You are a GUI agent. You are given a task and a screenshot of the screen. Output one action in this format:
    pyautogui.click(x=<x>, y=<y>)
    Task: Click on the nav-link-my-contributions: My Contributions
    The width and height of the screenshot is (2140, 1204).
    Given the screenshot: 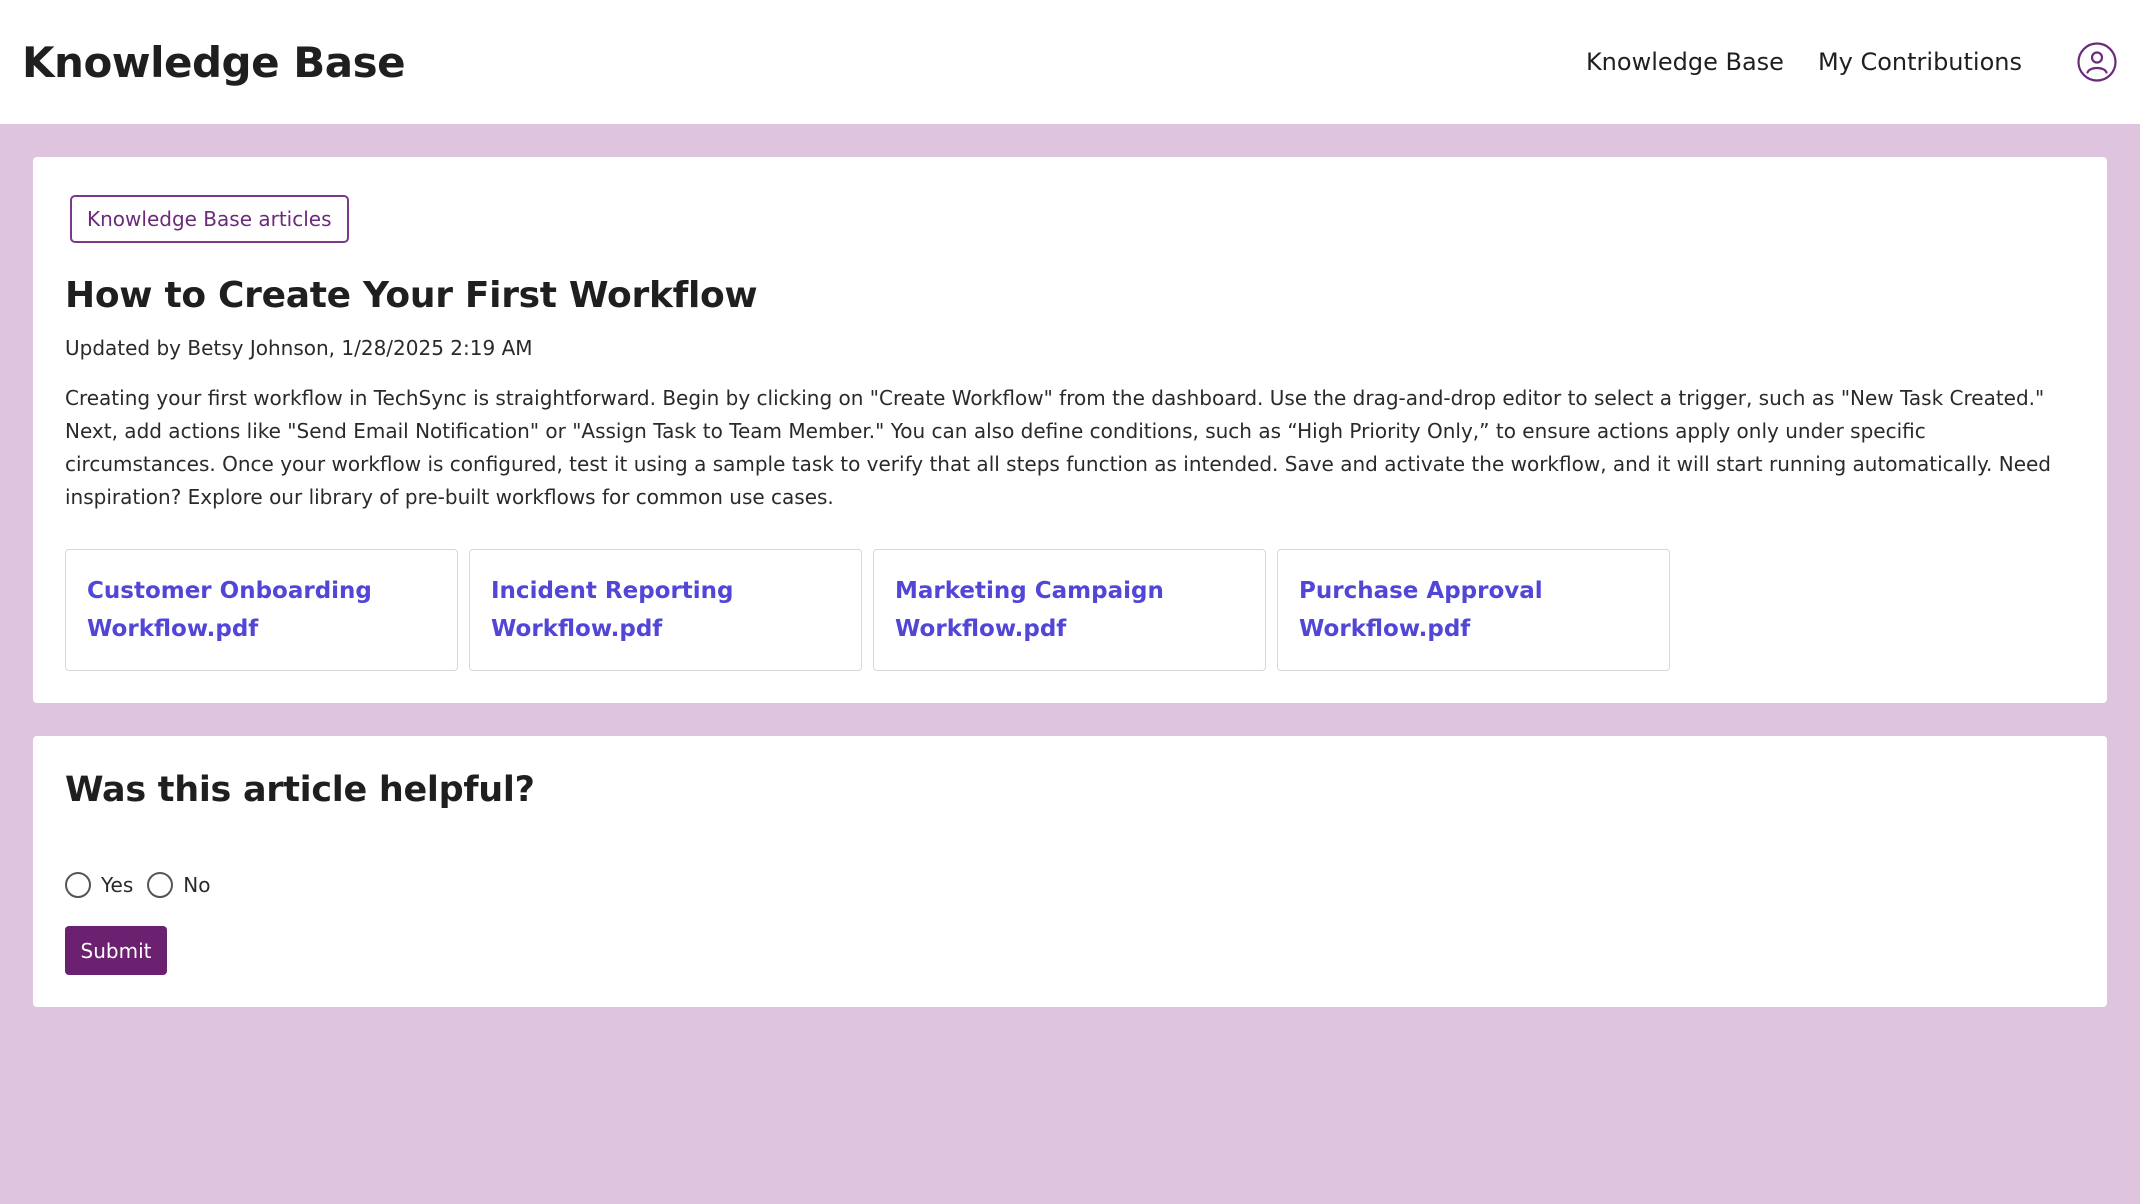 What is the action you would take?
    pyautogui.click(x=1920, y=62)
    